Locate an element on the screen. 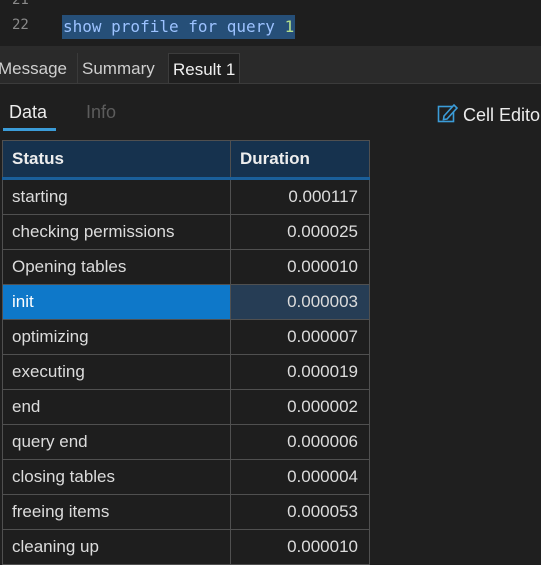 The height and width of the screenshot is (565, 541). table-row: executing 0.000019 is located at coordinates (186, 372).